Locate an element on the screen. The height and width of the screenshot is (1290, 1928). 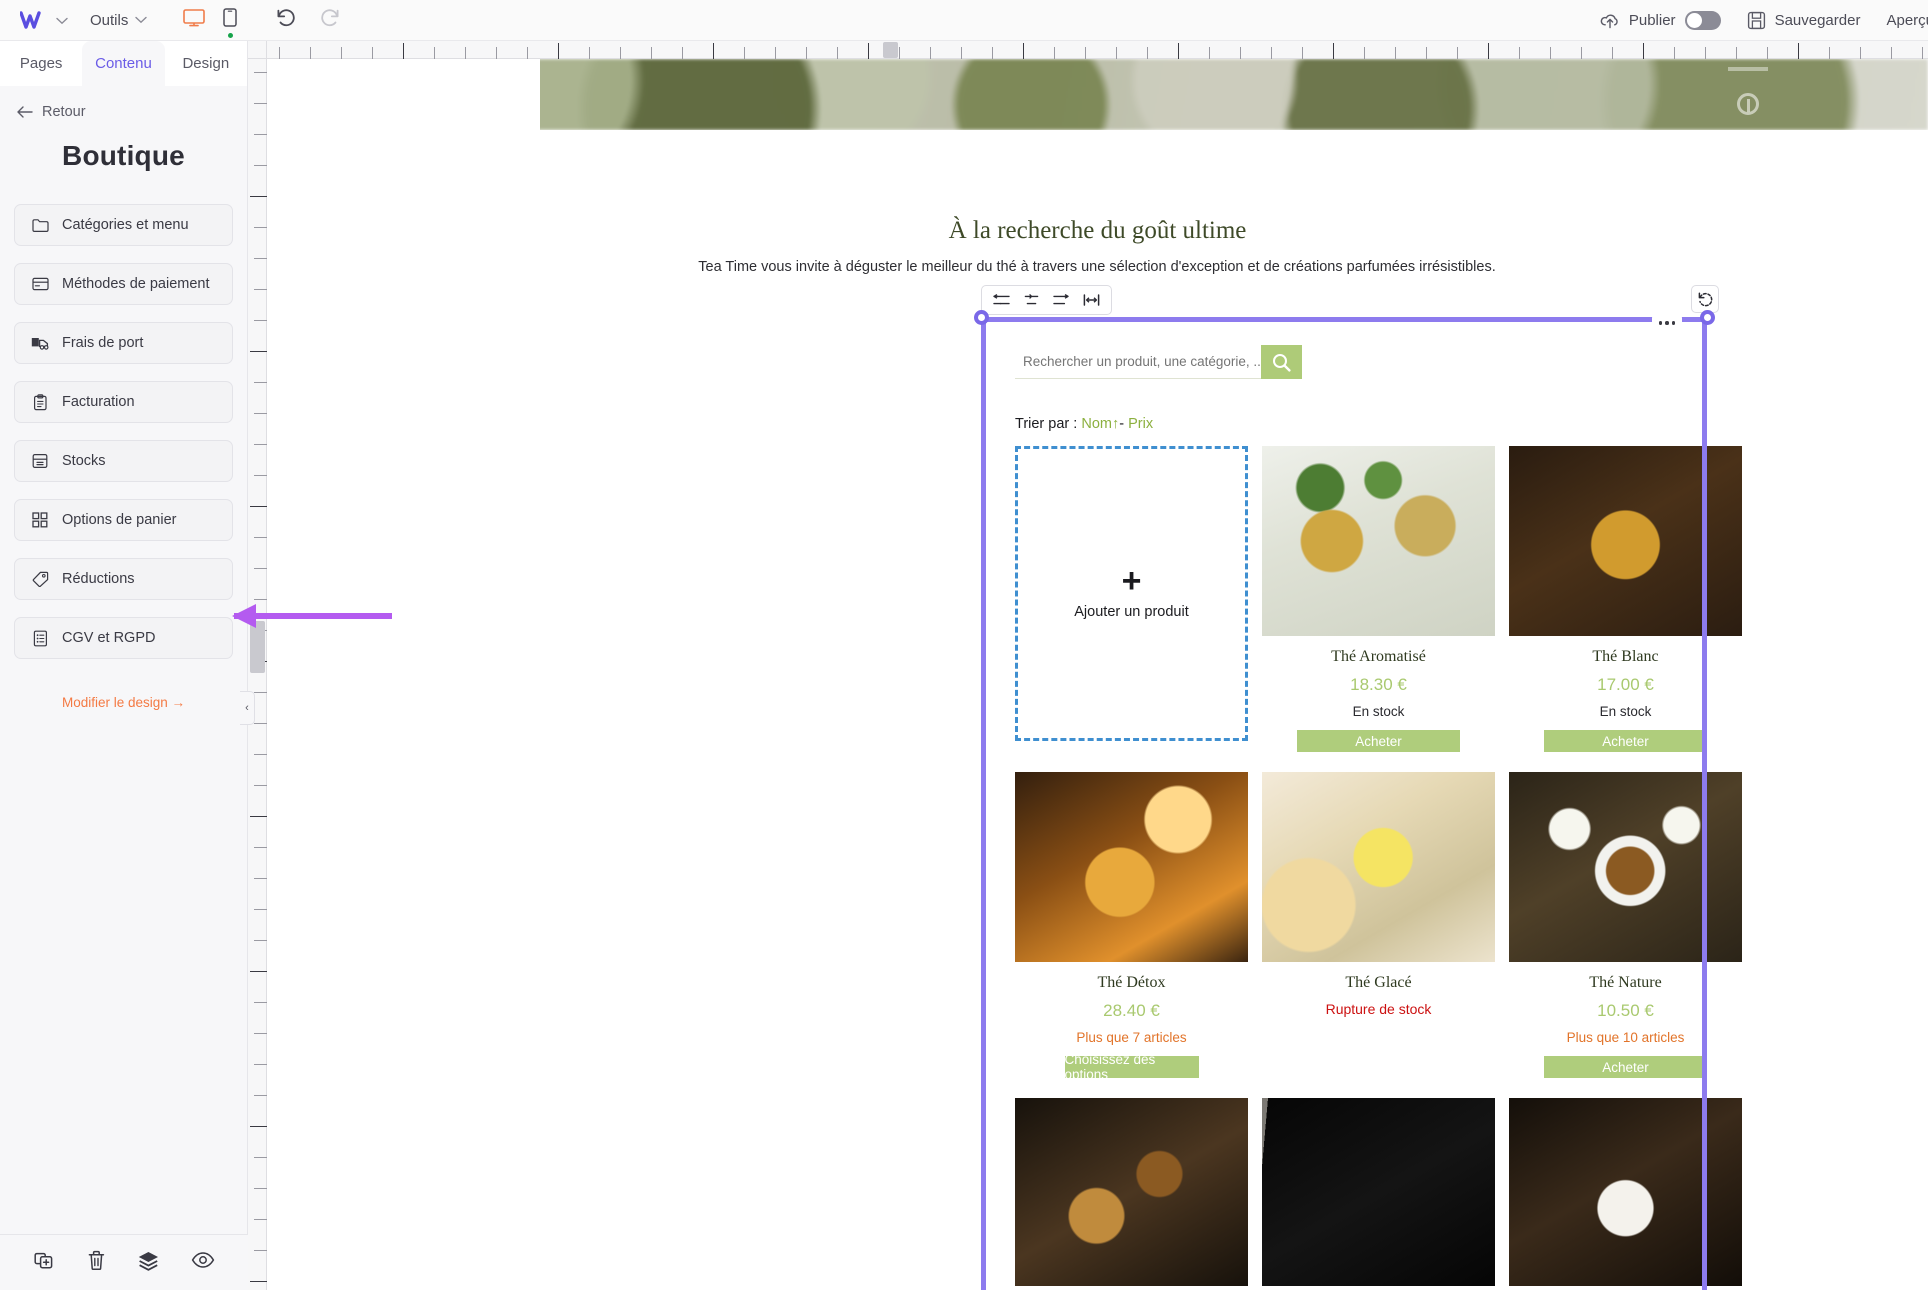
layers-icon is located at coordinates (148, 1263).